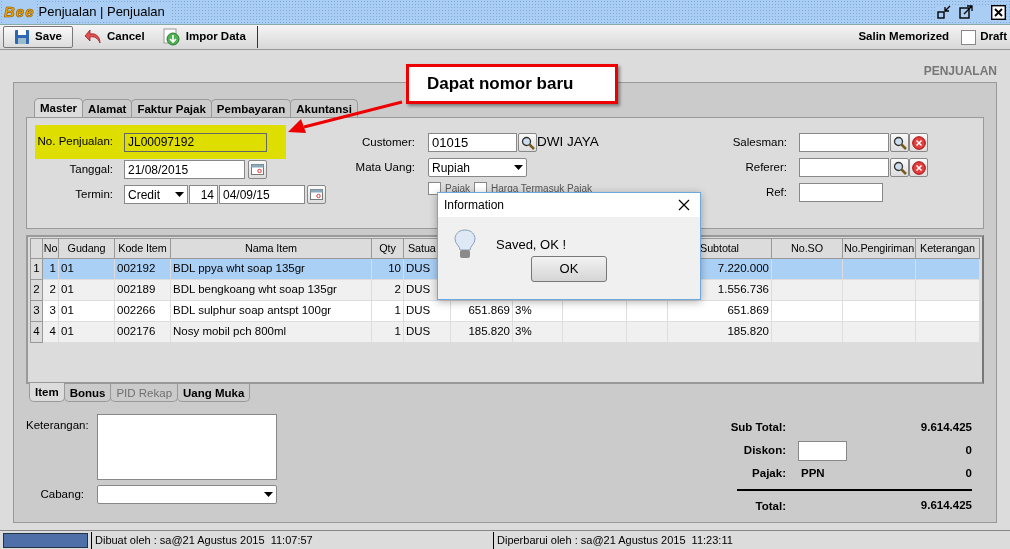  What do you see at coordinates (93, 37) in the screenshot?
I see `undo-arrow-icon` at bounding box center [93, 37].